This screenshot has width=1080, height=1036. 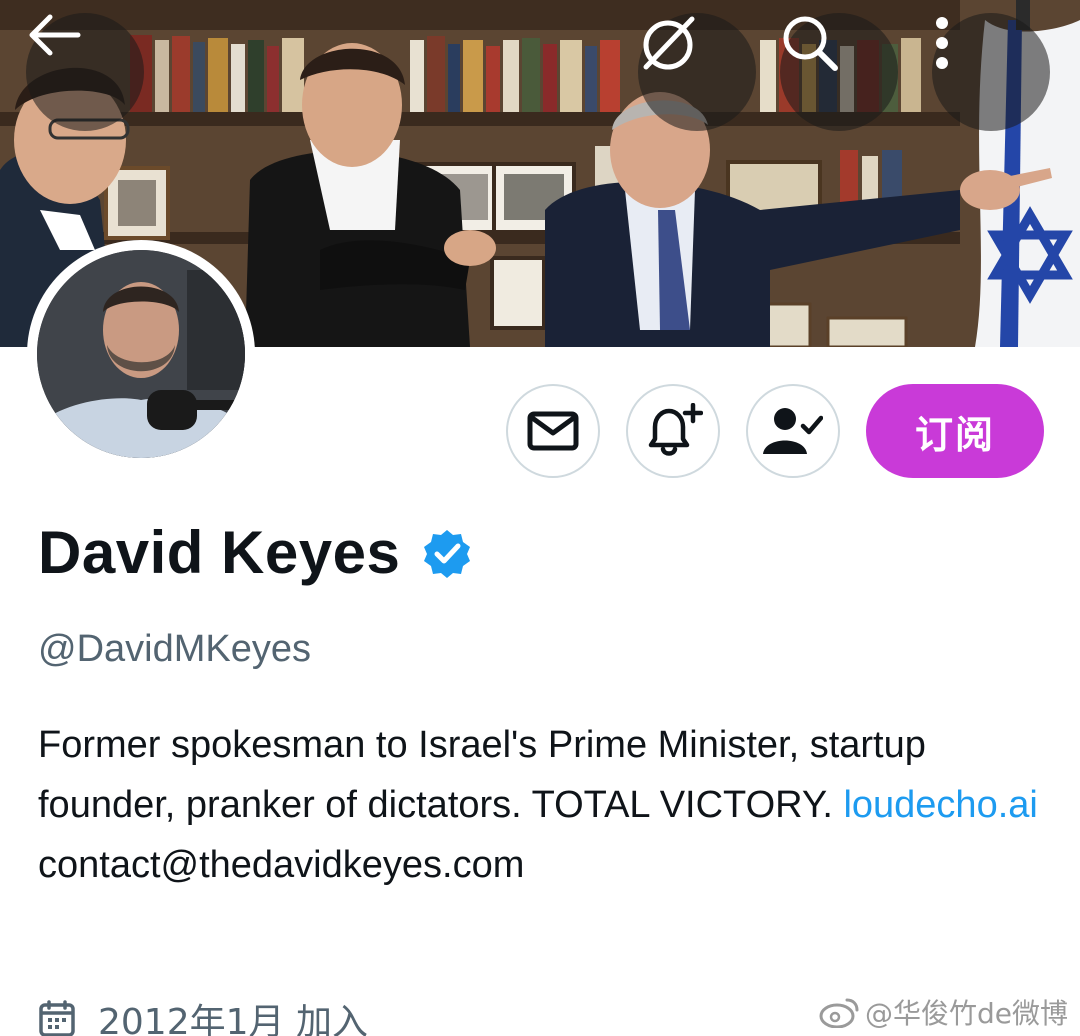 I want to click on name-row: David Keyes, so click(x=255, y=552).